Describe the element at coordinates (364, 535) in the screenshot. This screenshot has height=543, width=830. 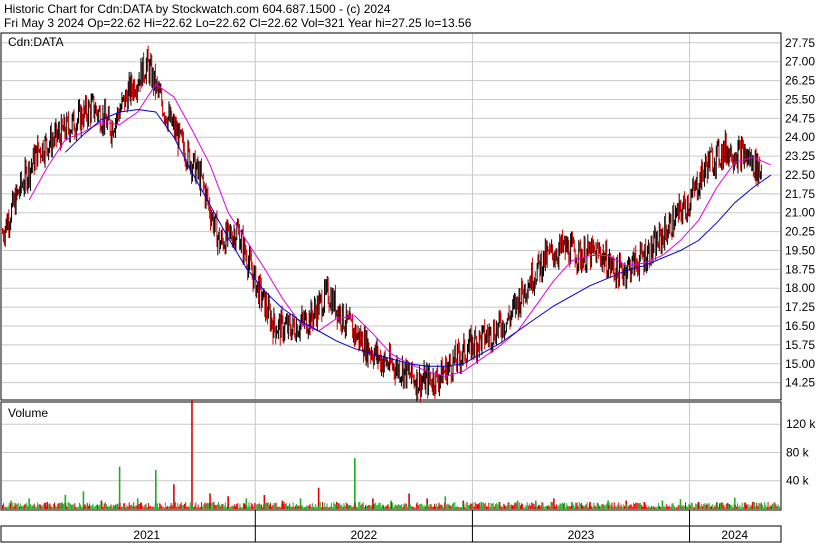
I see `x-year-label: 2022` at that location.